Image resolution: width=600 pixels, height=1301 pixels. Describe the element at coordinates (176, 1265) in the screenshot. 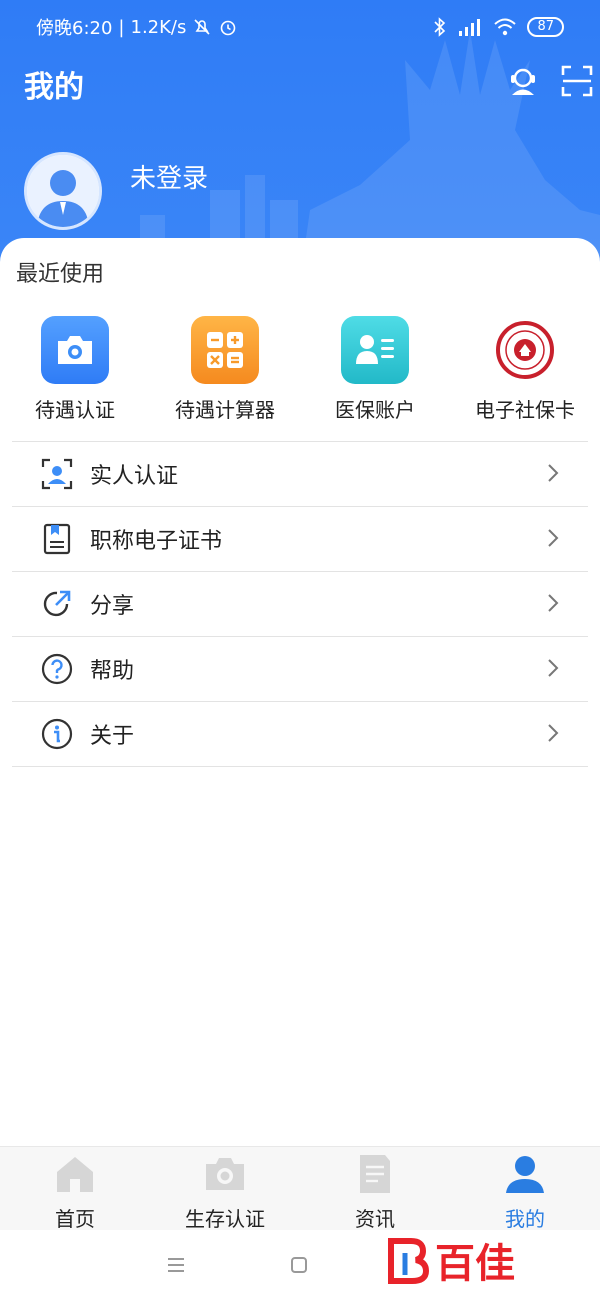

I see `menu-icon` at that location.